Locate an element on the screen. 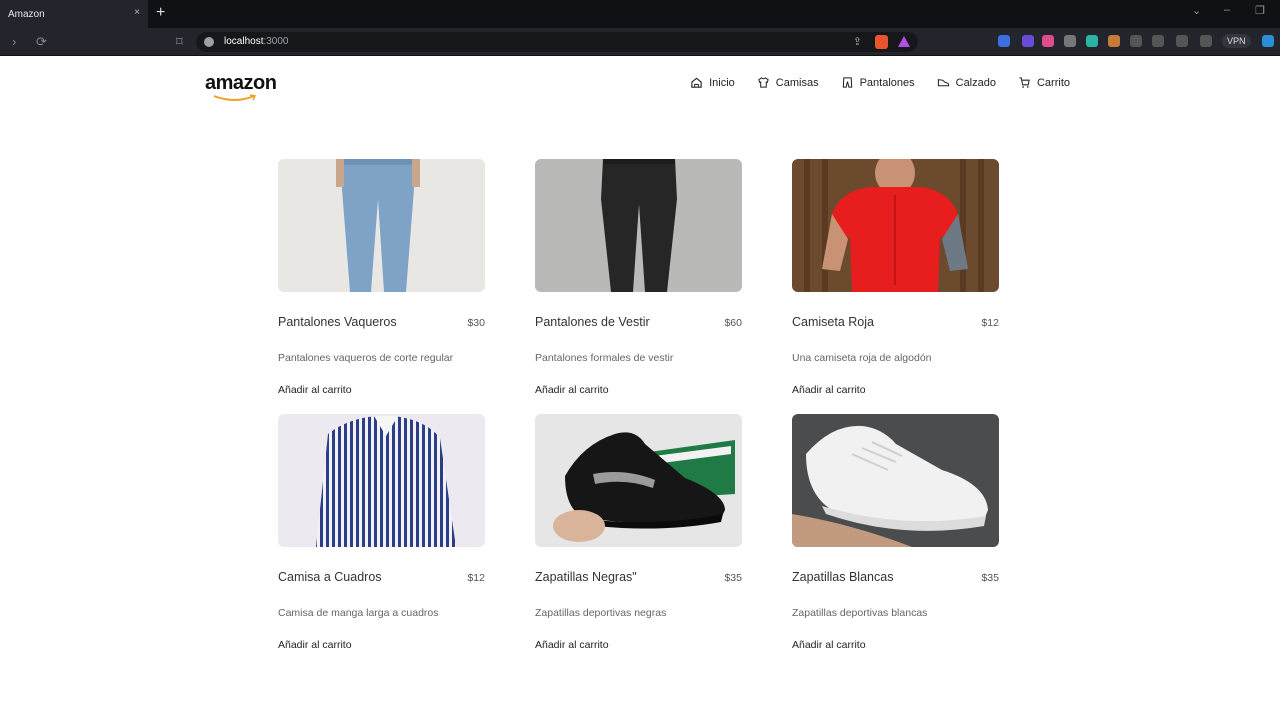  shirt-icon is located at coordinates (763, 82).